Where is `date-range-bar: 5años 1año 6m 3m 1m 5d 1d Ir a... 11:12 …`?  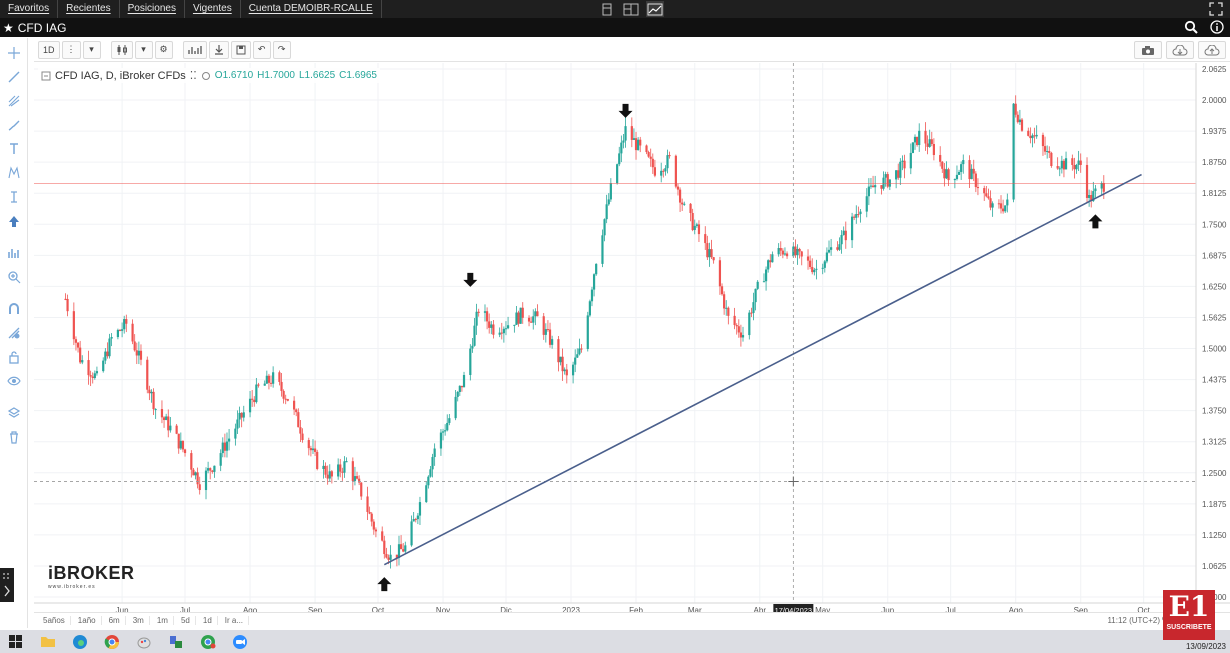 date-range-bar: 5años 1año 6m 3m 1m 5d 1d Ir a... 11:12 … is located at coordinates (632, 620).